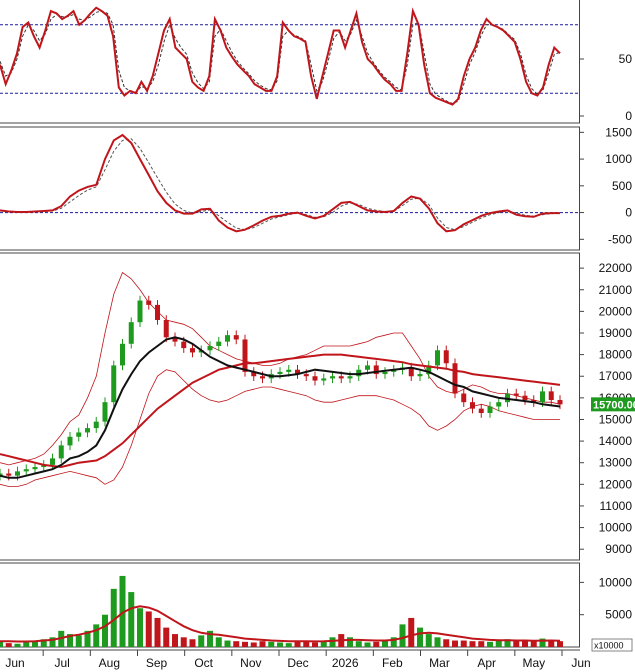  Describe the element at coordinates (109, 663) in the screenshot. I see `time-tick-label: Aug` at that location.